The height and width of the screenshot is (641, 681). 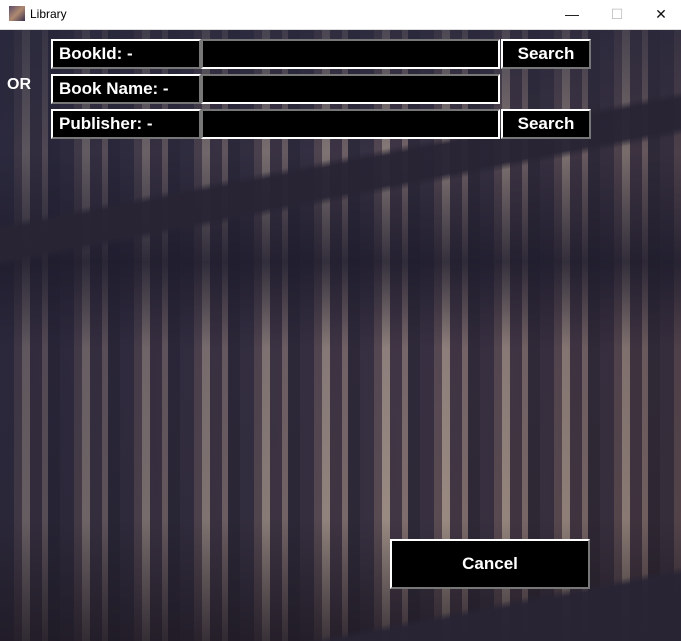 I want to click on title-bar: Library — ☐ ✕, so click(x=340, y=15).